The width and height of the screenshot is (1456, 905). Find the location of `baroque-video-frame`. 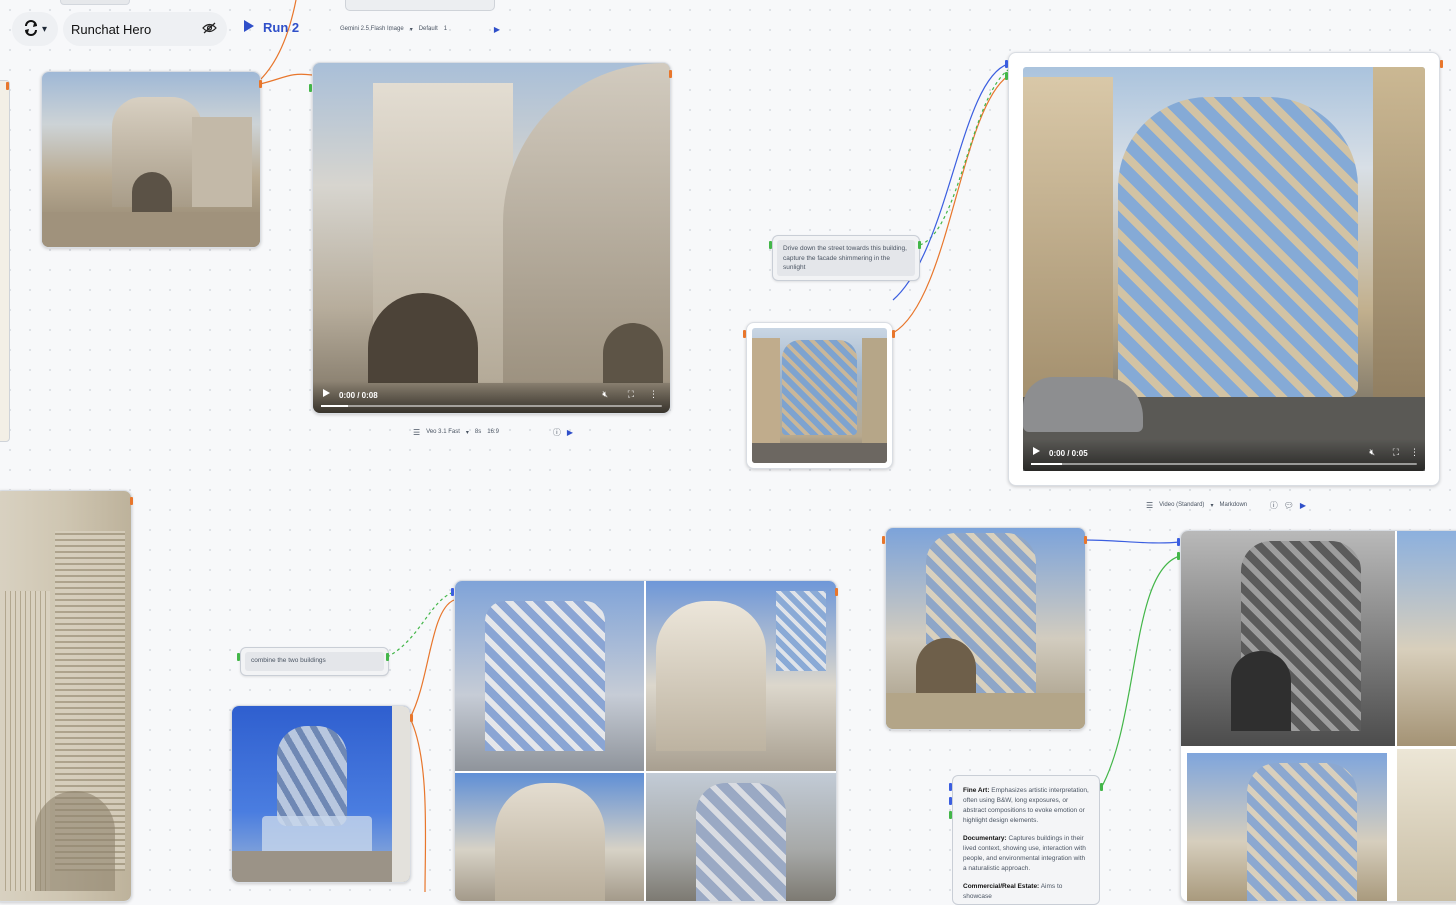

baroque-video-frame is located at coordinates (491, 238).